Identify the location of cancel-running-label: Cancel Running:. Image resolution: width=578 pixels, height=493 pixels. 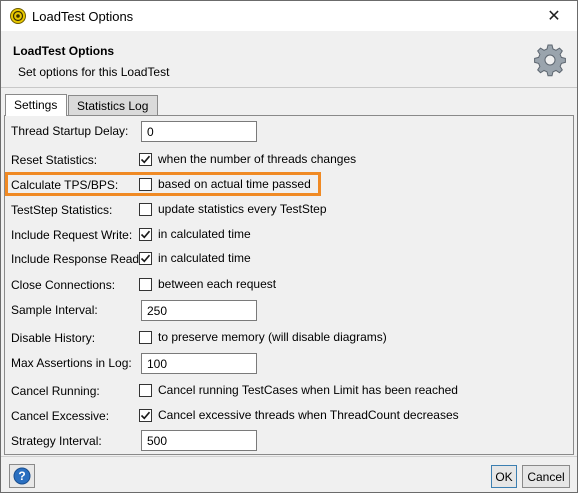
(55, 391).